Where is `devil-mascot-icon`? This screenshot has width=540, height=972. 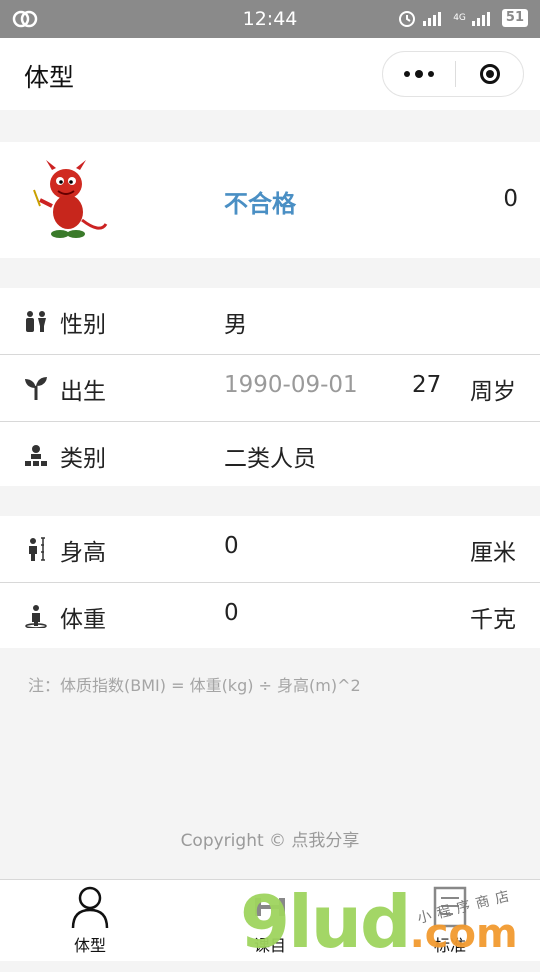 devil-mascot-icon is located at coordinates (66, 200).